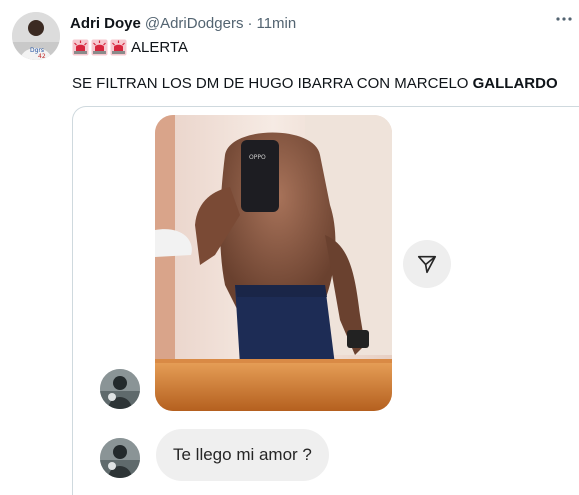  I want to click on author-avatar: Dgrs 42, so click(36, 36).